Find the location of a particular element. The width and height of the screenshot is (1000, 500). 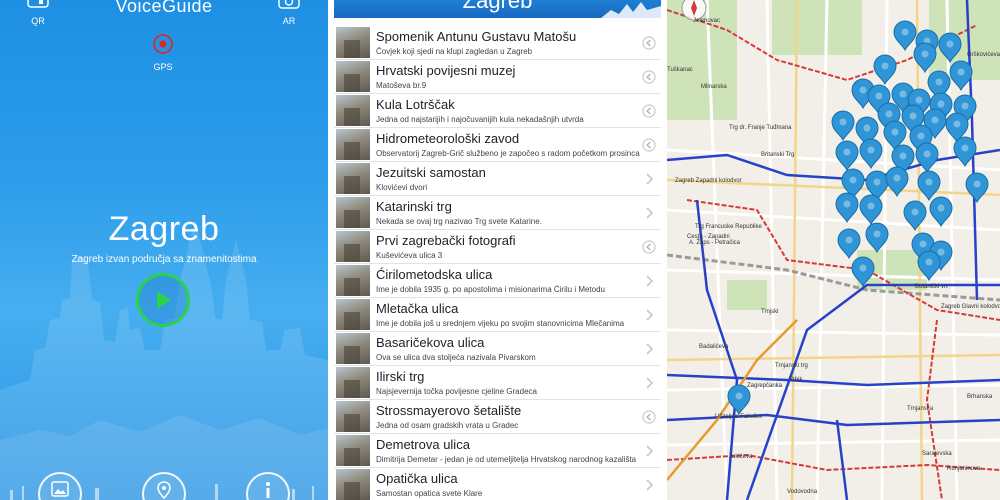

sight-title: Hrvatski povijesni muzej is located at coordinates (446, 70).